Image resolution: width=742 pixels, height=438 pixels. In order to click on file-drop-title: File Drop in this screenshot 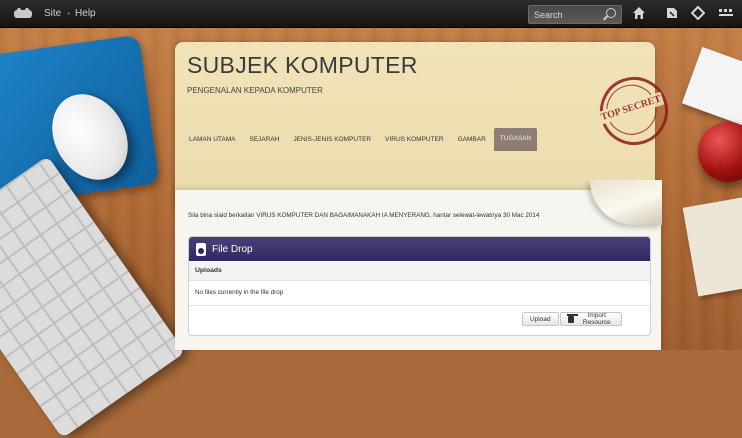, I will do `click(232, 249)`.